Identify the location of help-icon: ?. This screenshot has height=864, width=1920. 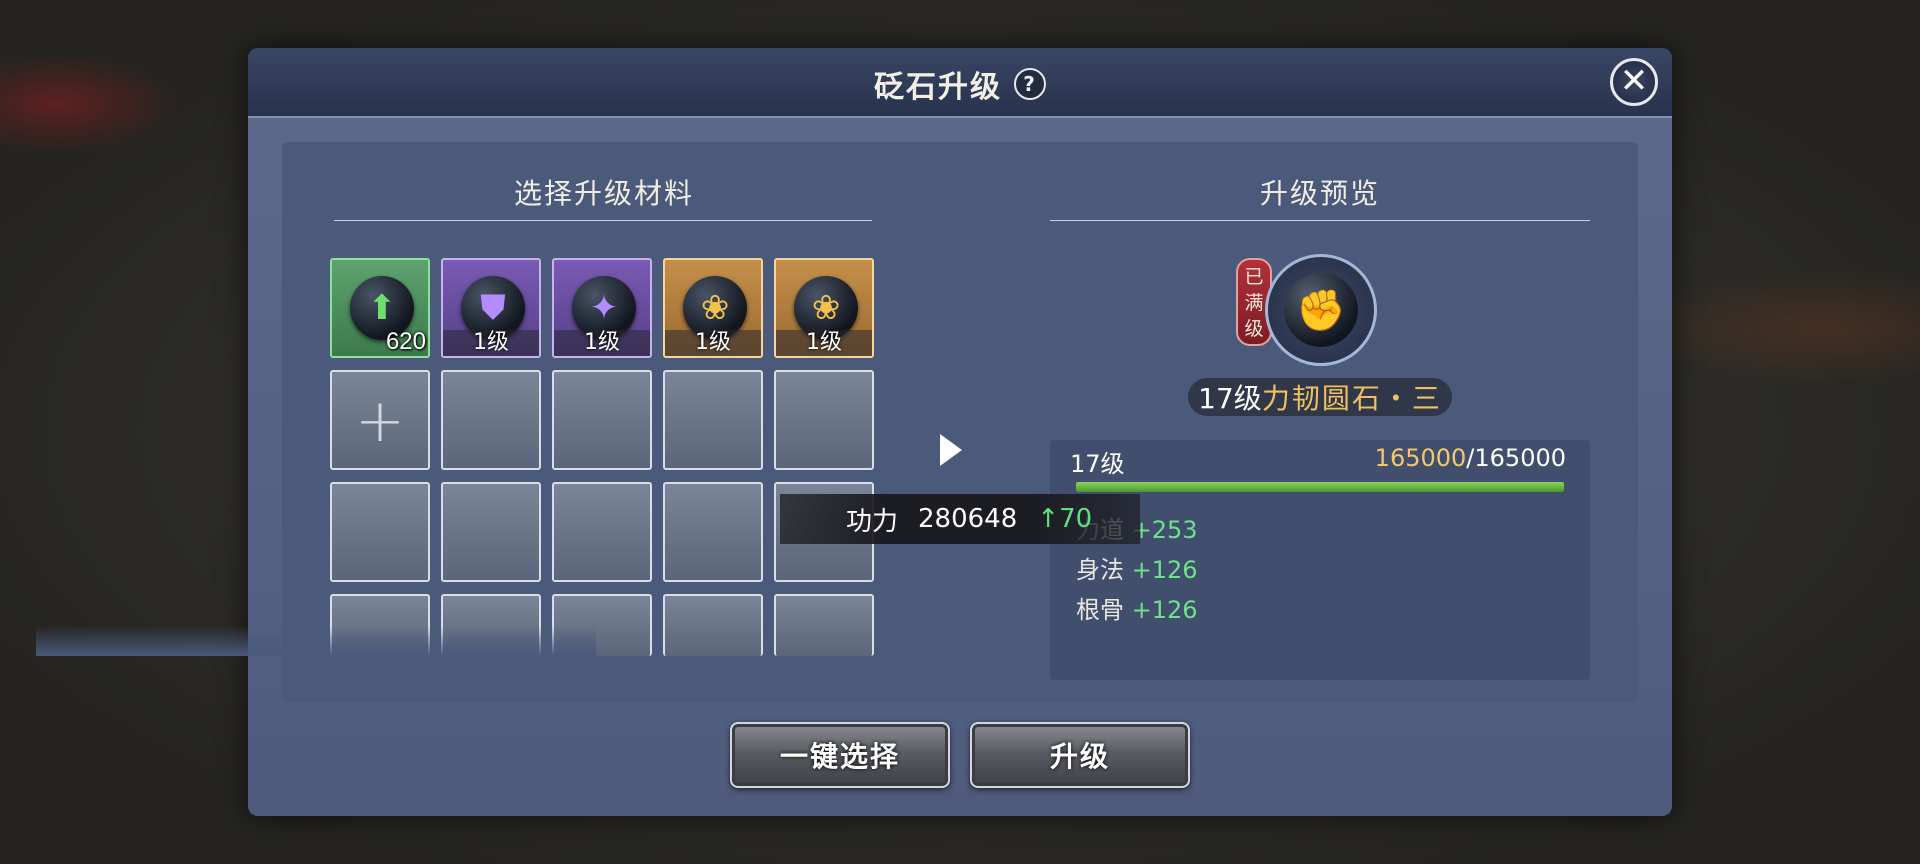
(1030, 84).